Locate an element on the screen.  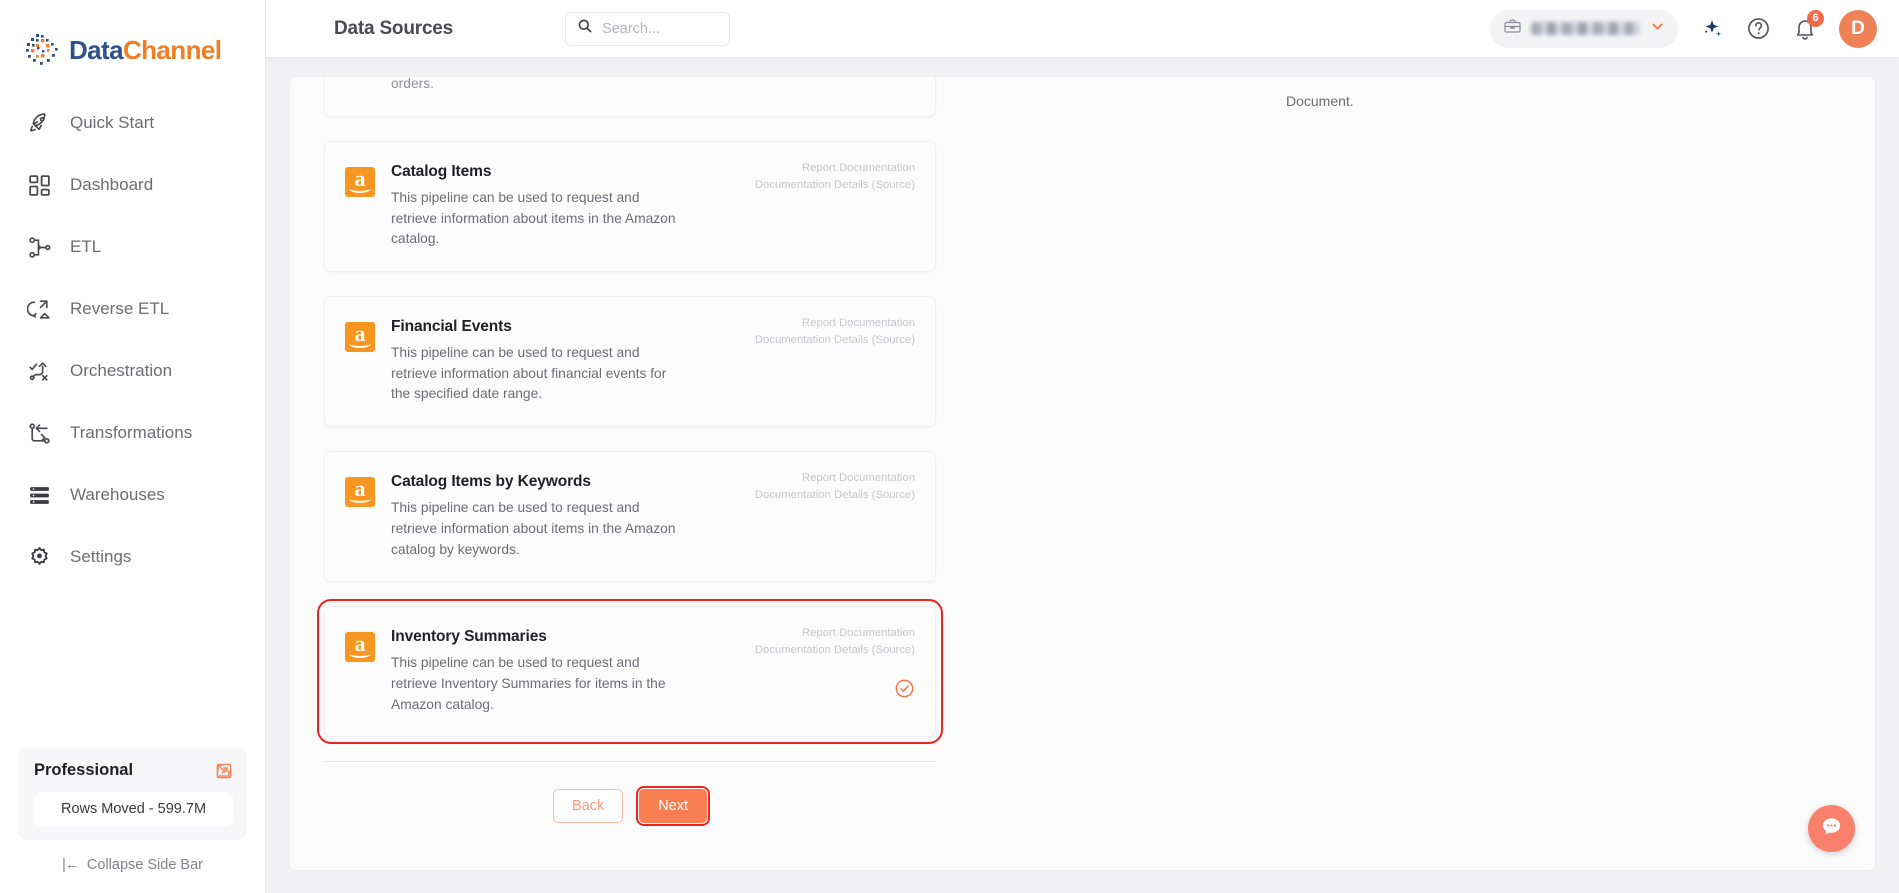
sidebar-item-label: Quick Start is located at coordinates (112, 122).